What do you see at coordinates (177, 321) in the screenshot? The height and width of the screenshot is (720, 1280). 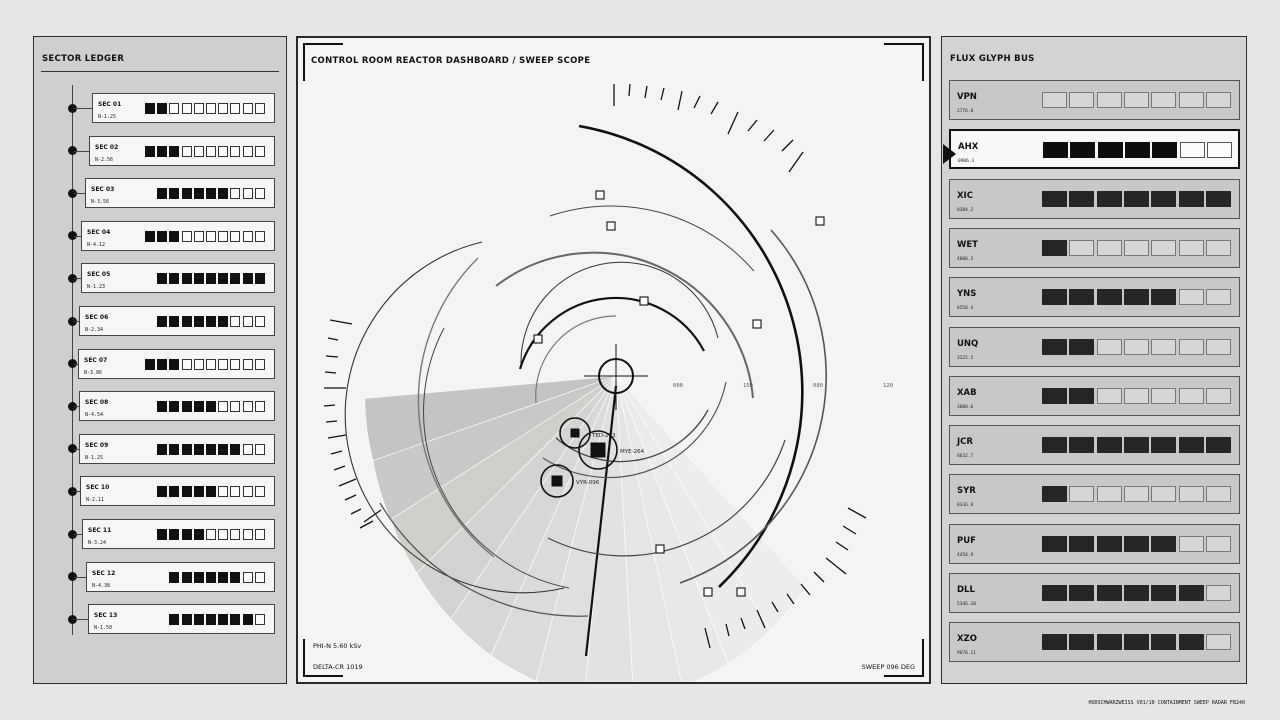 I see `sector-card: SEC 06 N-2.34` at bounding box center [177, 321].